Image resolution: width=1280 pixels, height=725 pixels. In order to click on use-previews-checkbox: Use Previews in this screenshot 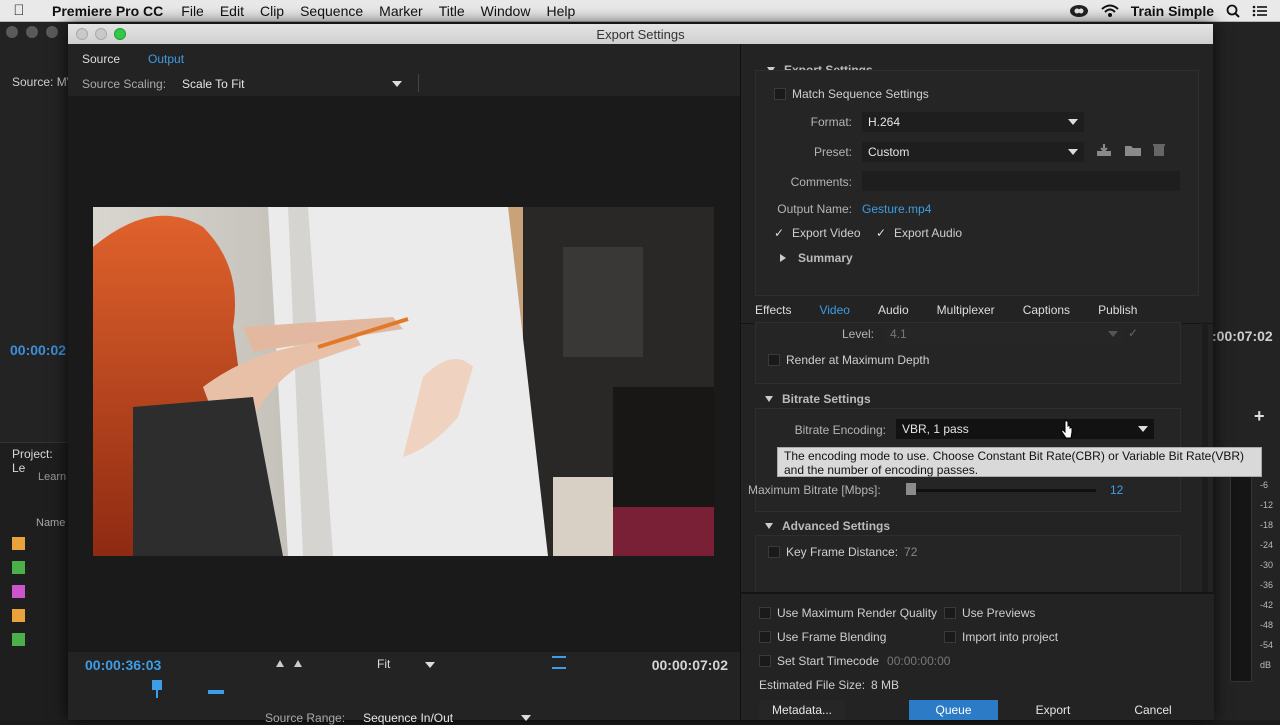, I will do `click(989, 613)`.